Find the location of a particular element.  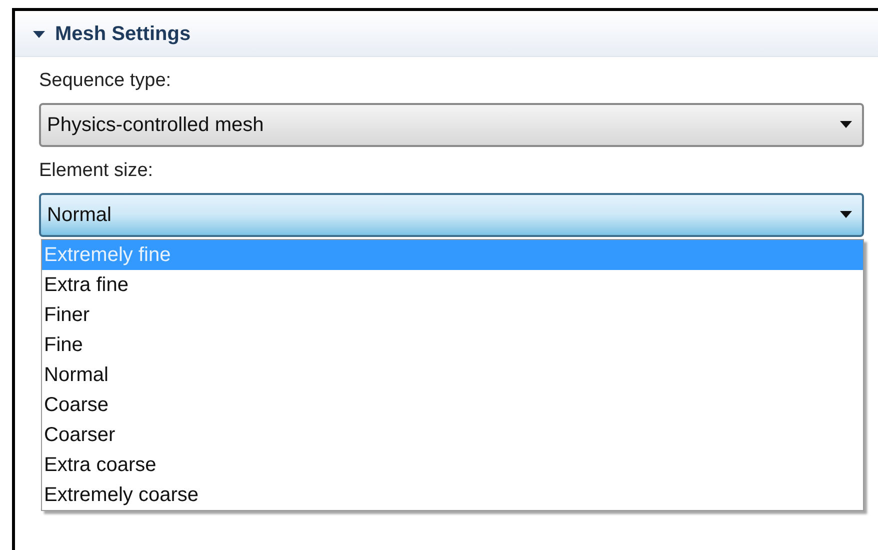

dropdown-option: Coarse is located at coordinates (452, 405).